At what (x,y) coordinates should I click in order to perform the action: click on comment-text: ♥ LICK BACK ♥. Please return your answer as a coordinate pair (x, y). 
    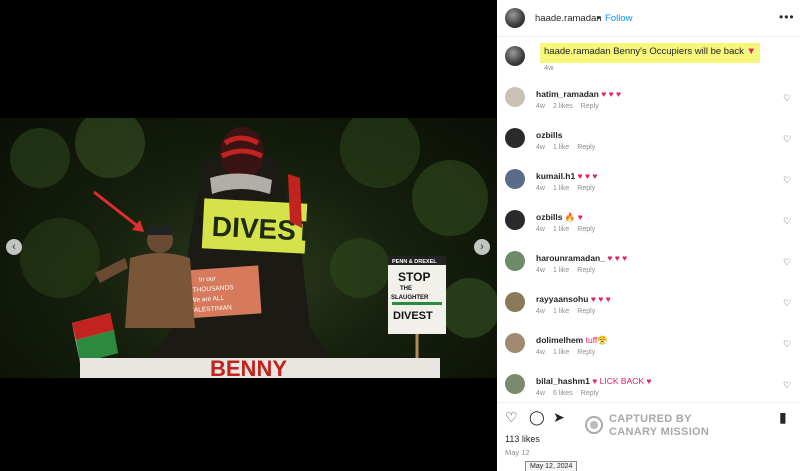
    Looking at the image, I should click on (622, 381).